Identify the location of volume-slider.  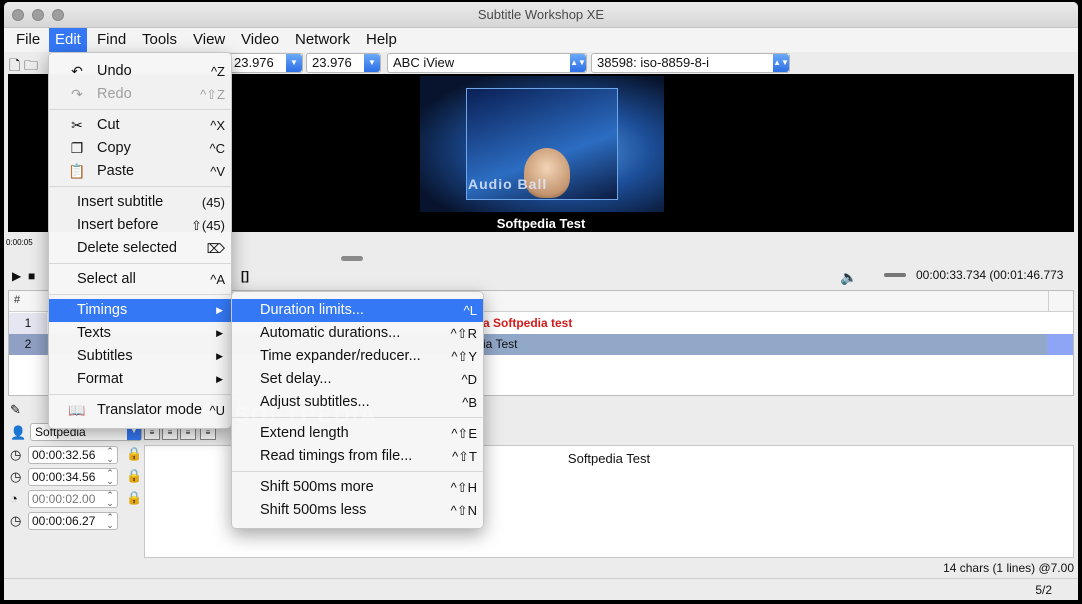
(895, 275).